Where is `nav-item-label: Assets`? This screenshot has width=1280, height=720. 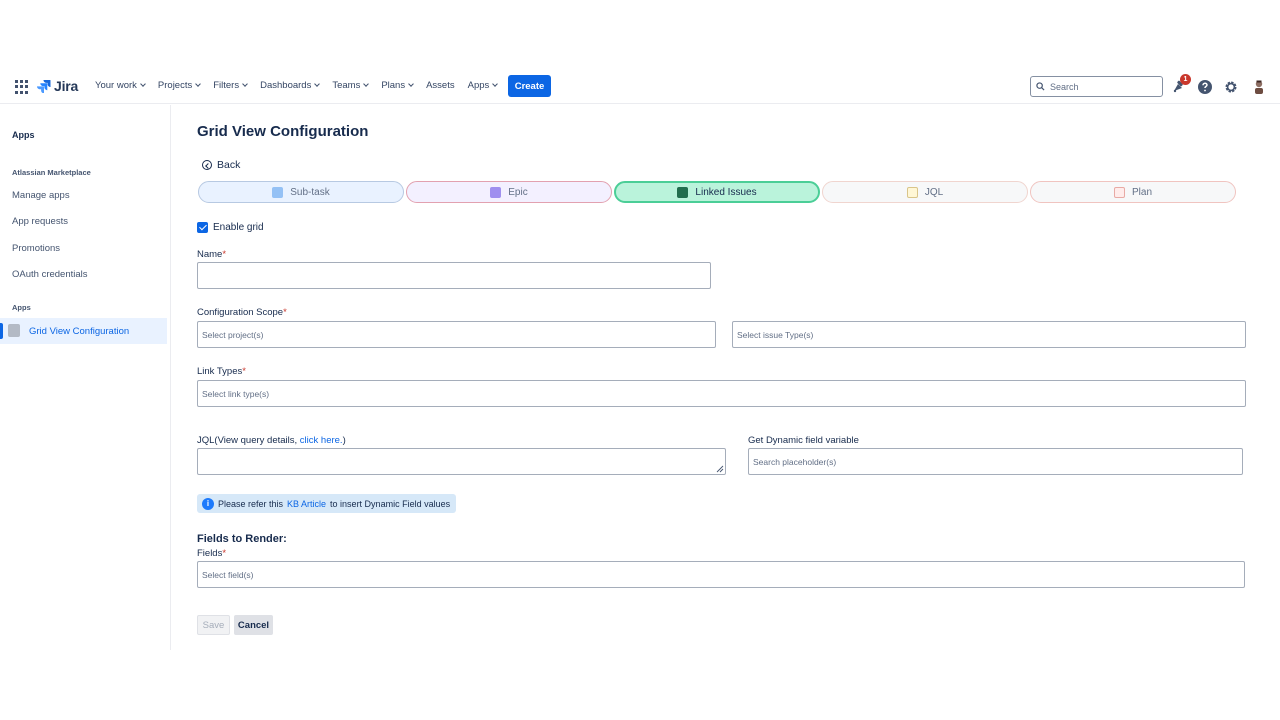
nav-item-label: Assets is located at coordinates (440, 85).